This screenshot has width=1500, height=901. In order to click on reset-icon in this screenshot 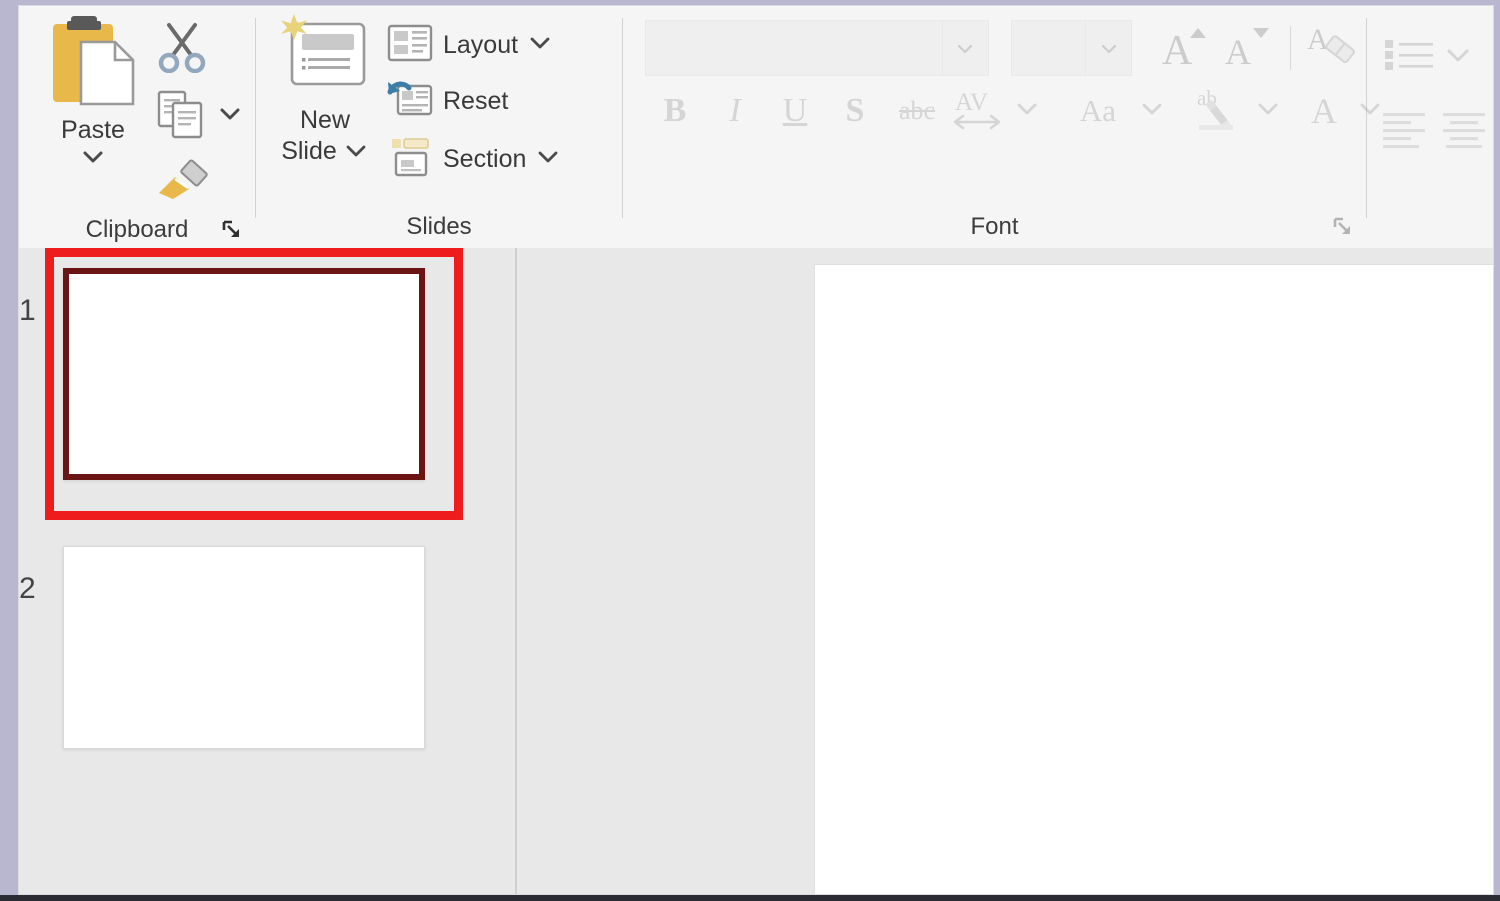, I will do `click(410, 101)`.